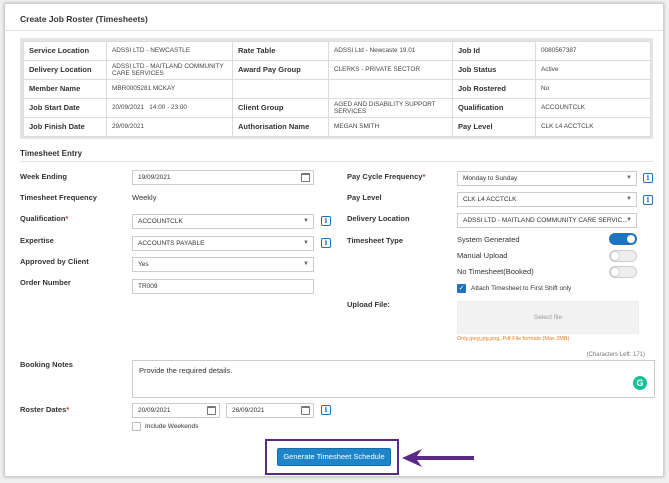 This screenshot has width=669, height=483. I want to click on approved-by-client-select: Yes ▼, so click(223, 264).